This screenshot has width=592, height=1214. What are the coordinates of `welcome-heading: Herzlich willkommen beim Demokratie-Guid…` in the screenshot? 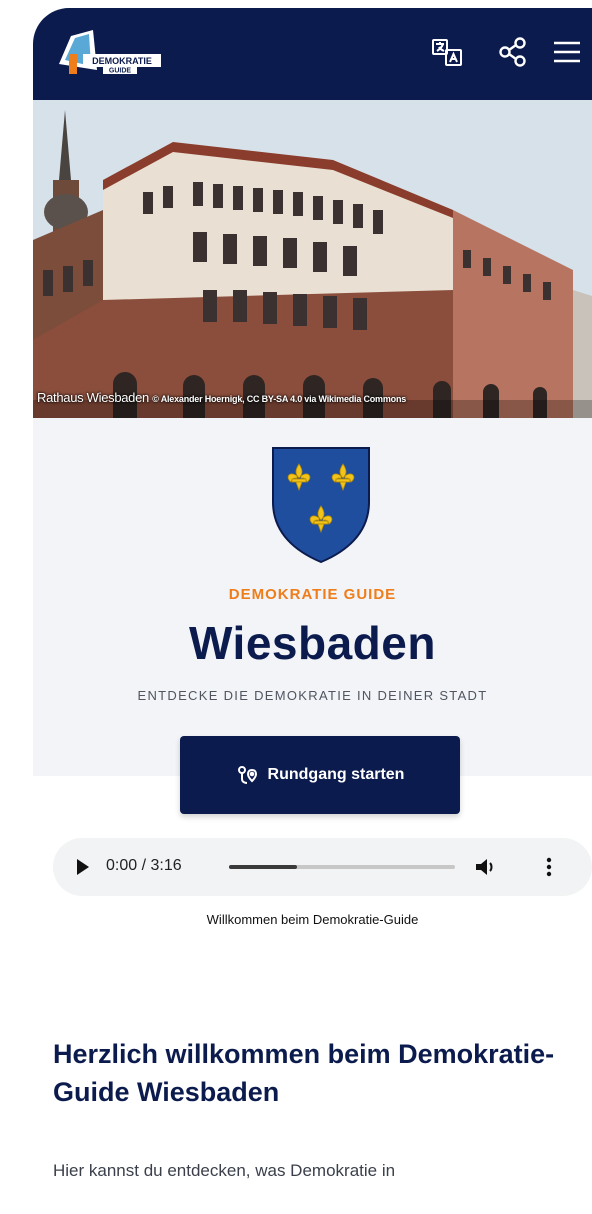 It's located at (304, 1073).